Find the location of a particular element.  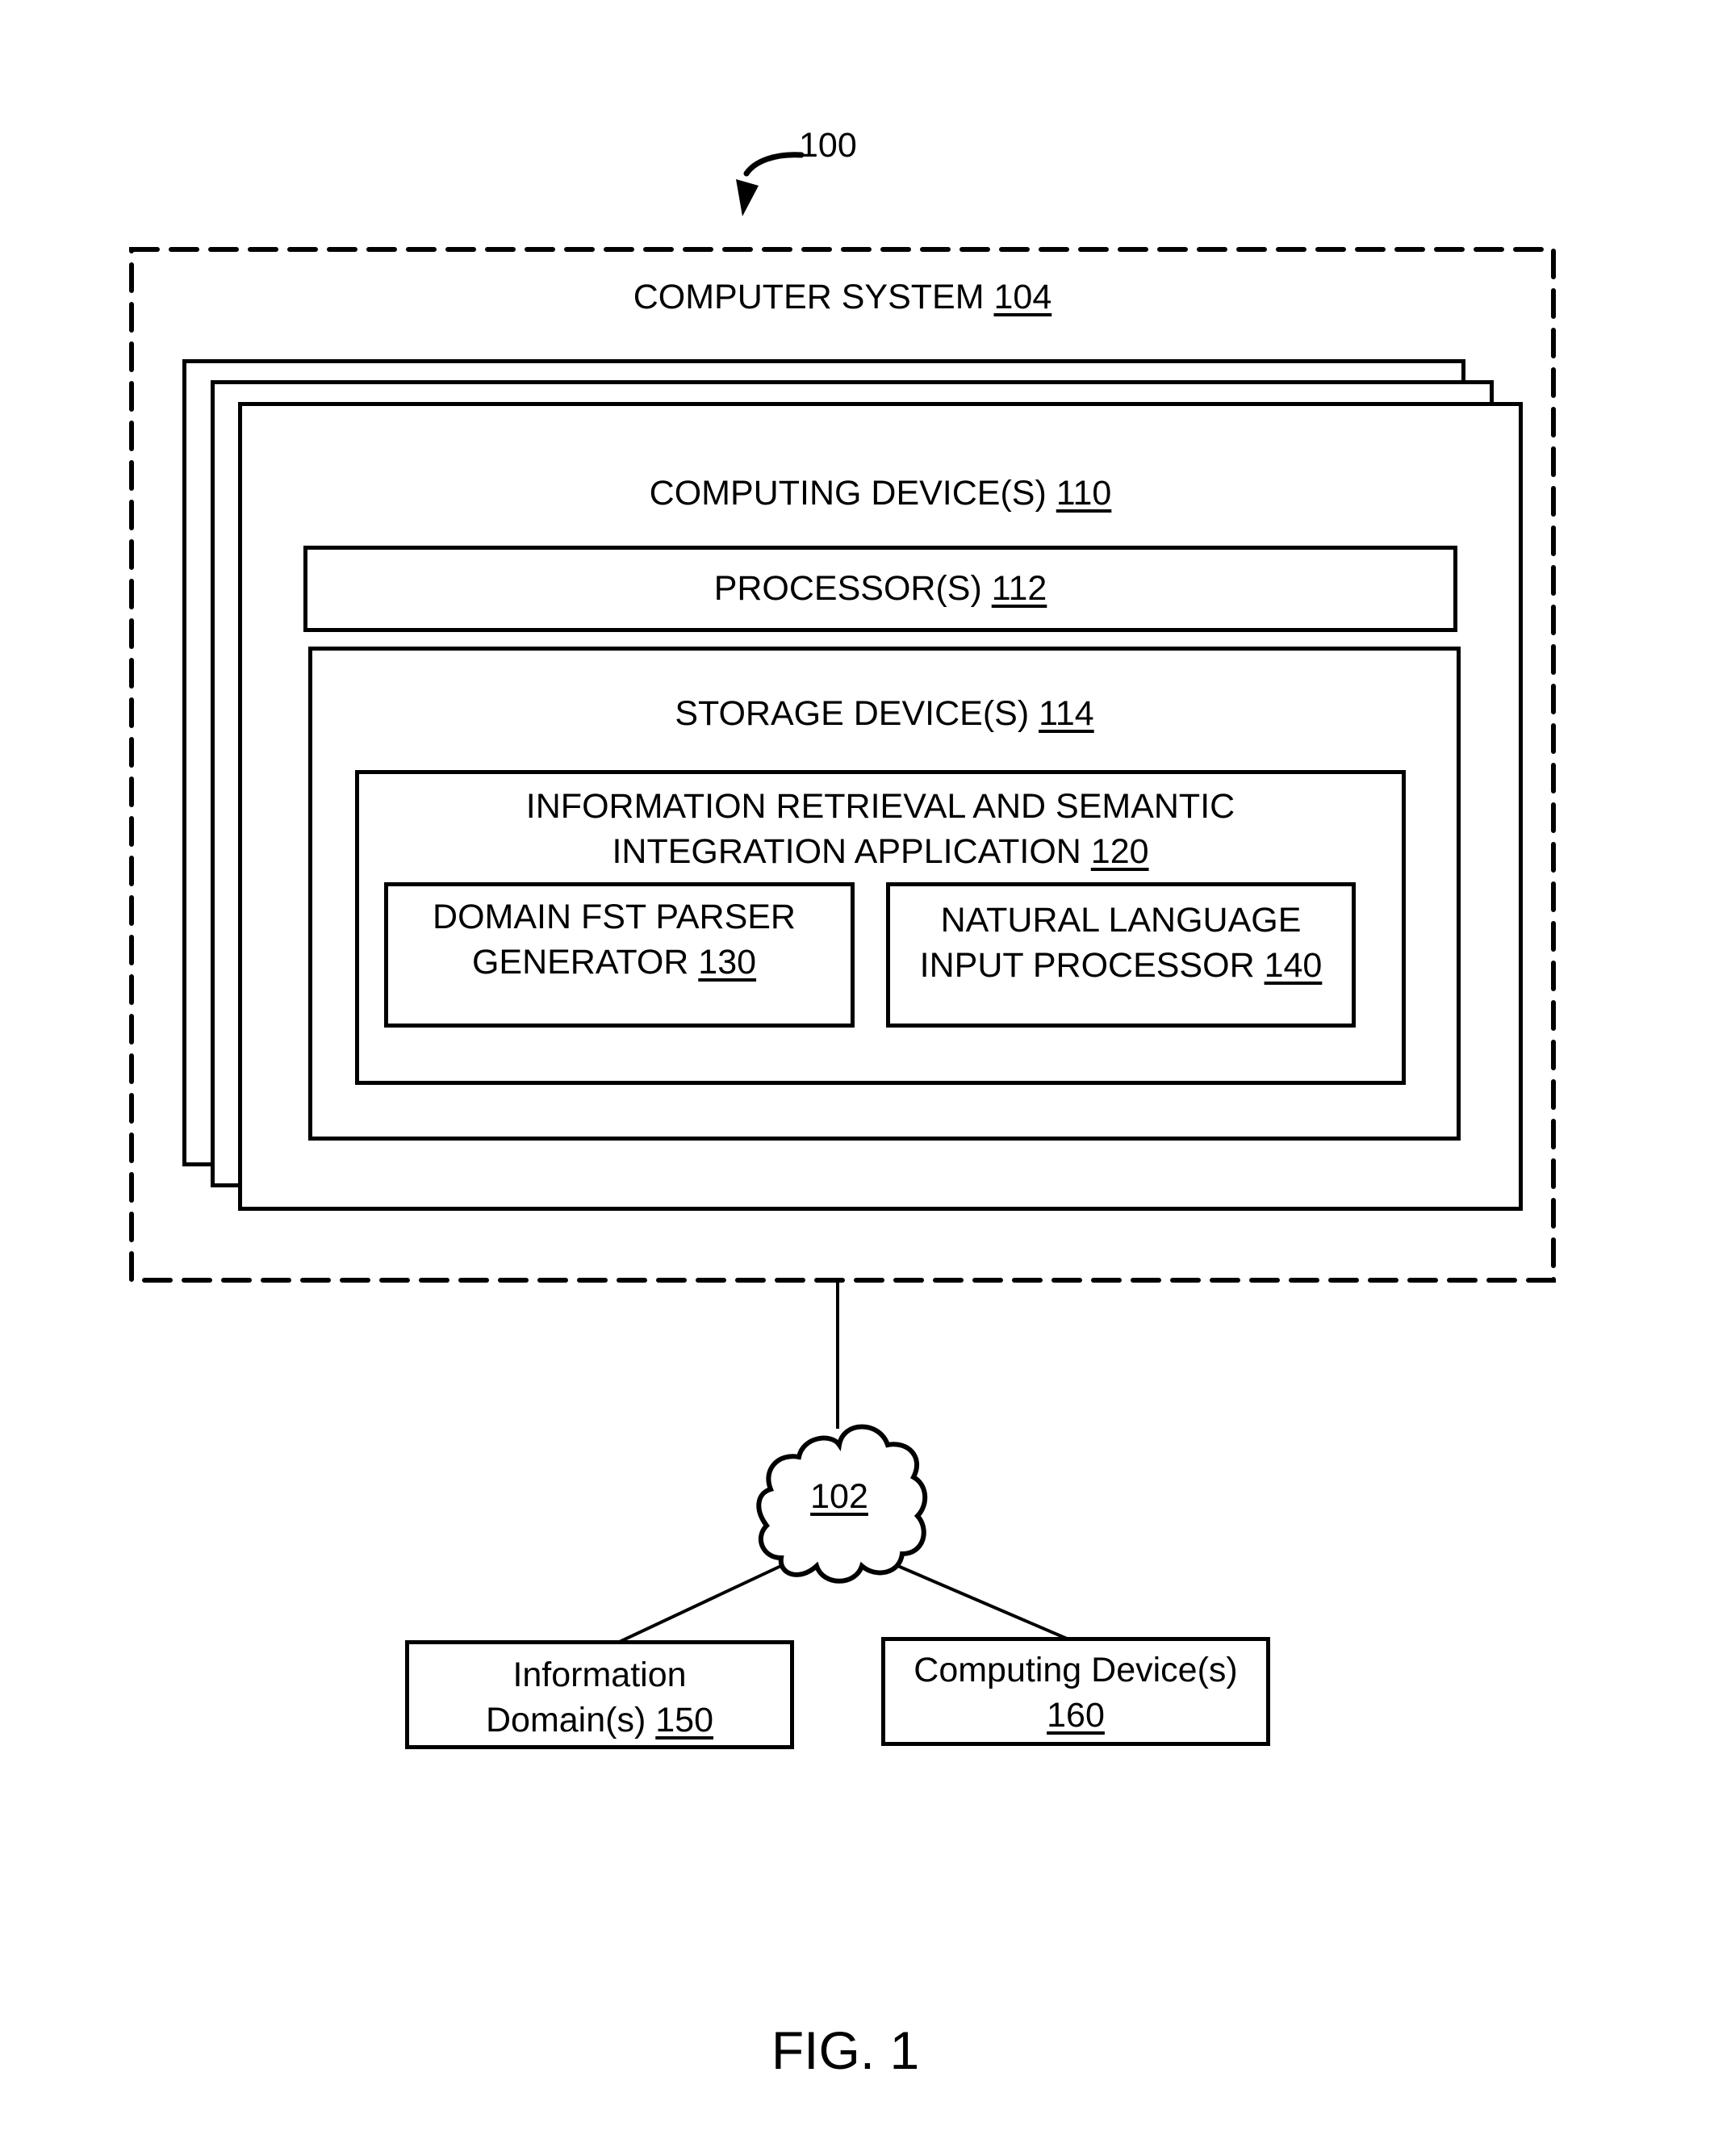

fst-parser-box: DOMAIN FST PARSER GENERATOR 130 is located at coordinates (619, 955).